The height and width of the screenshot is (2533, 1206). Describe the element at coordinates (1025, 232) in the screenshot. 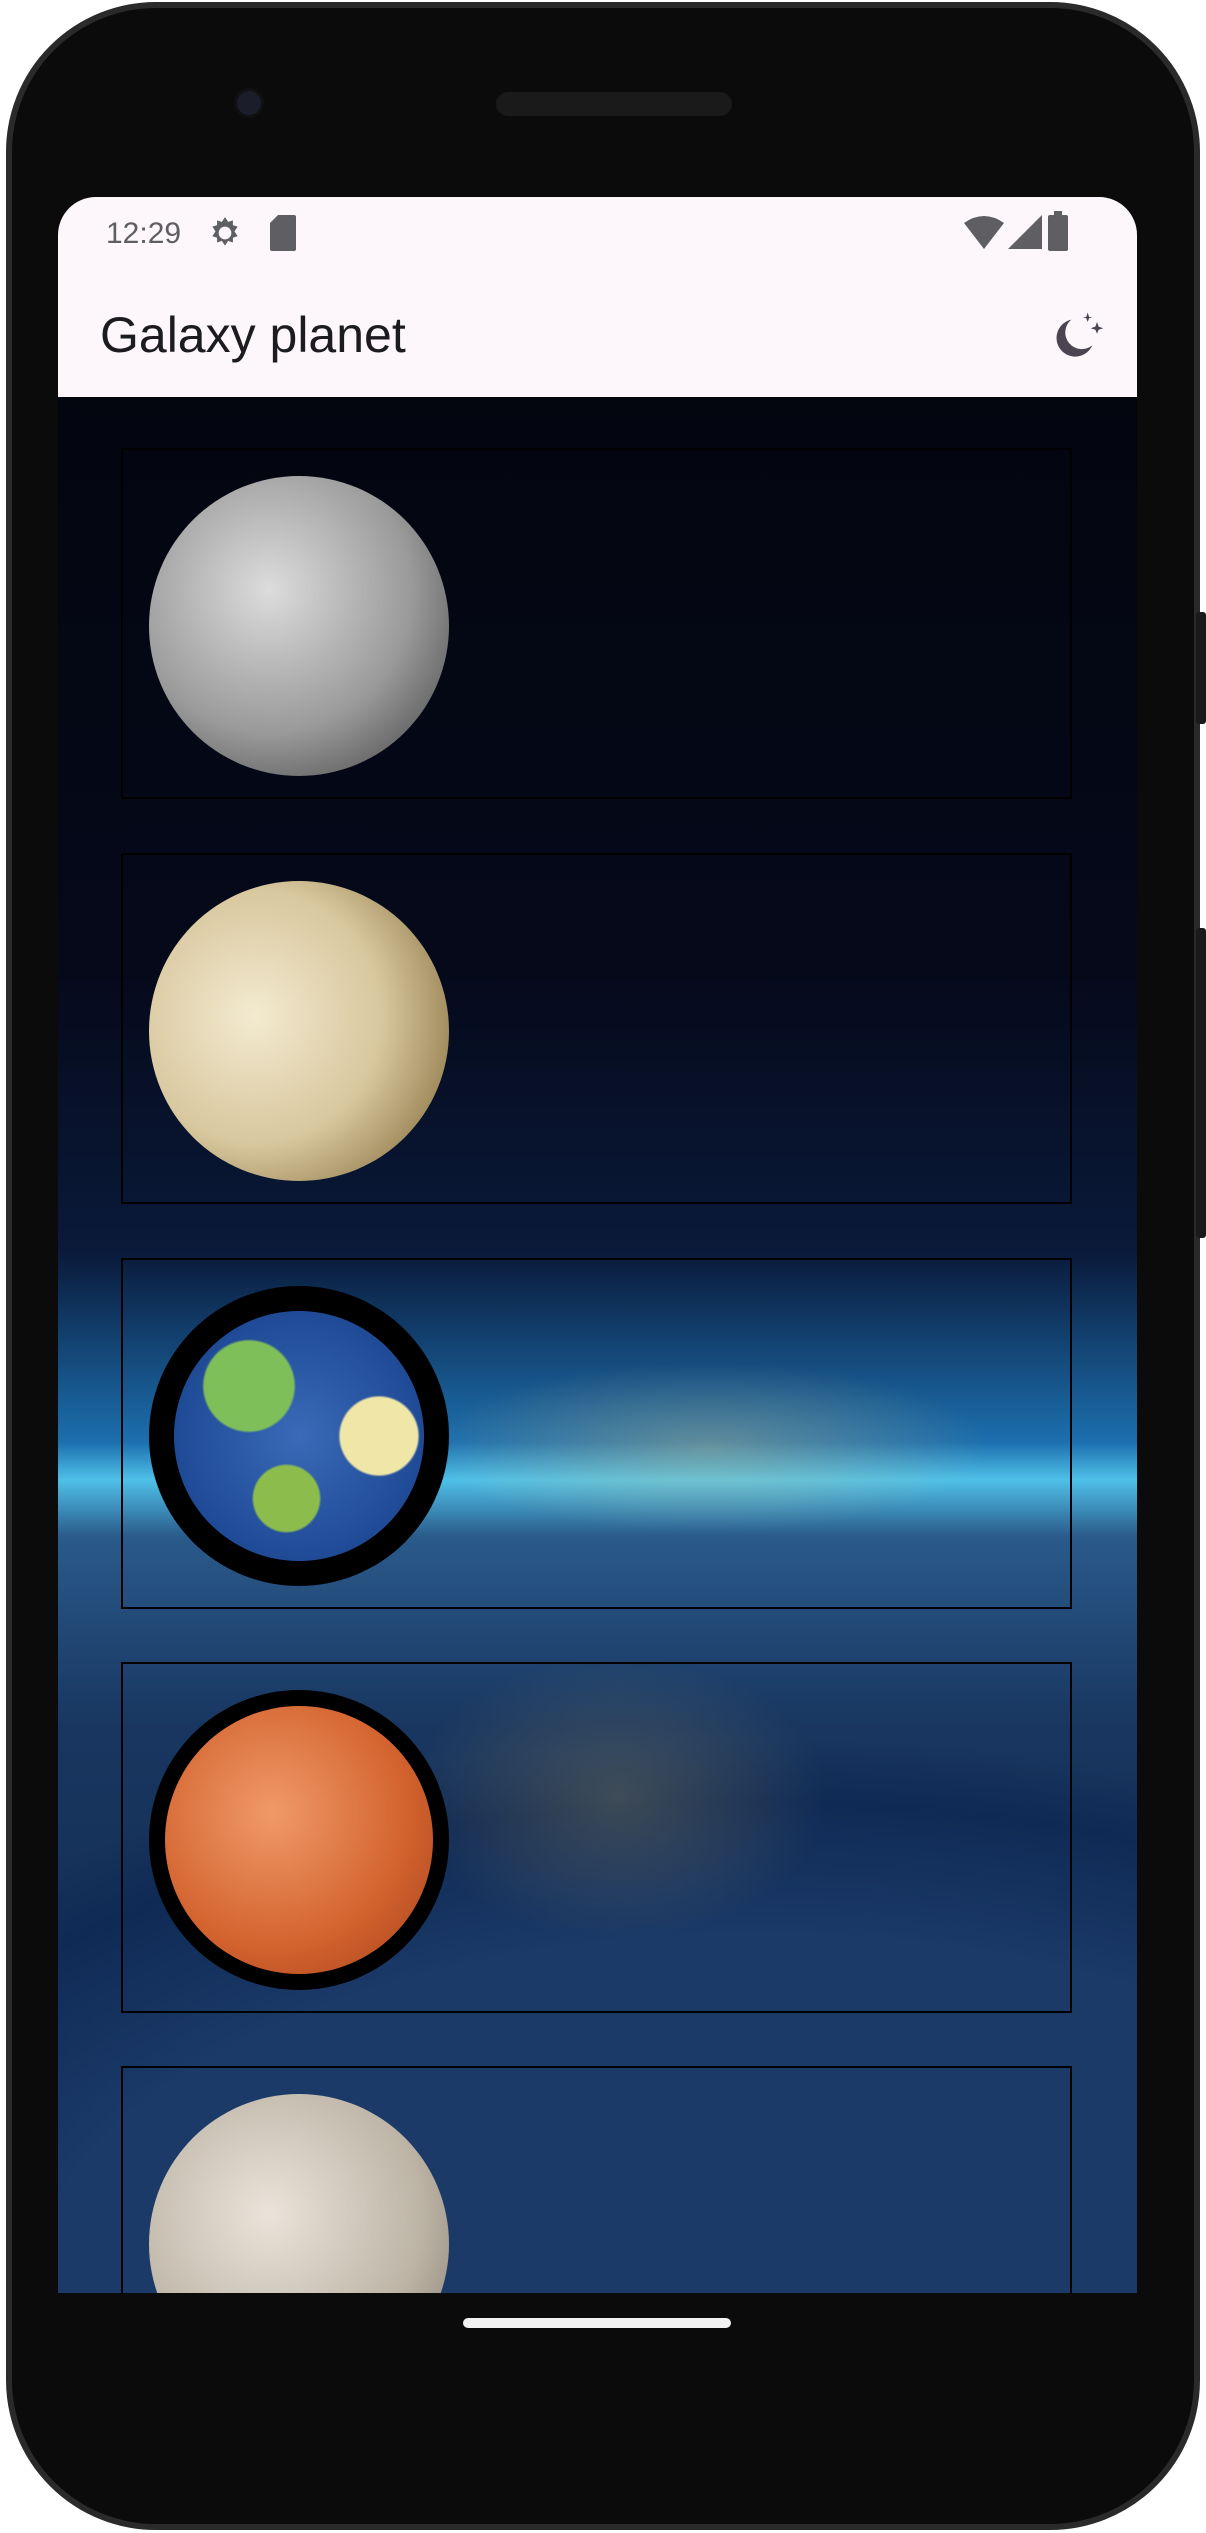

I see `cellular-signal-icon` at that location.